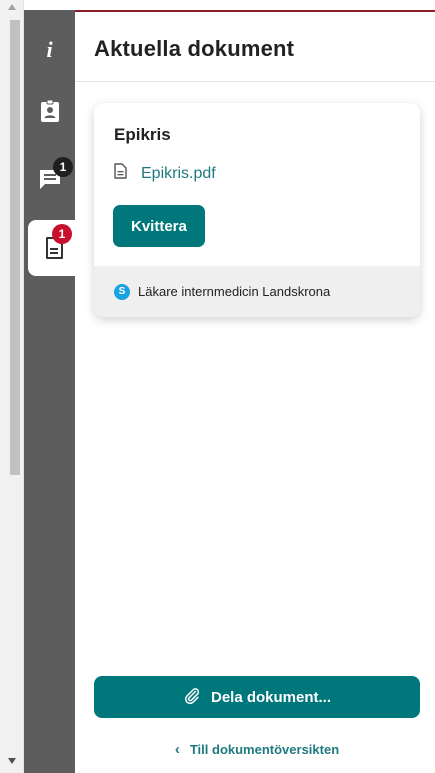 The width and height of the screenshot is (435, 773). I want to click on rail-item-info: i, so click(49, 50).